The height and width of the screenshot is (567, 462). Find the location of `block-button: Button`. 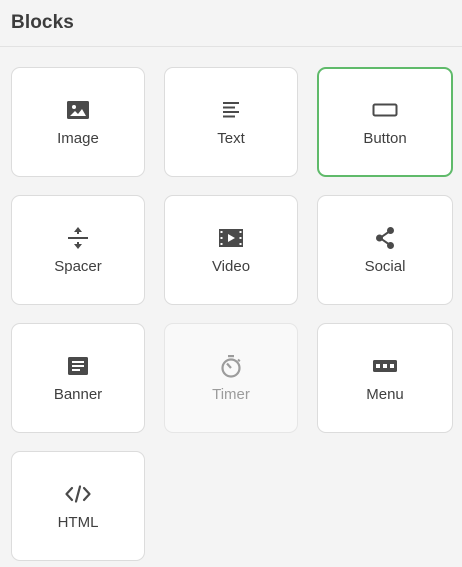

block-button: Button is located at coordinates (385, 122).